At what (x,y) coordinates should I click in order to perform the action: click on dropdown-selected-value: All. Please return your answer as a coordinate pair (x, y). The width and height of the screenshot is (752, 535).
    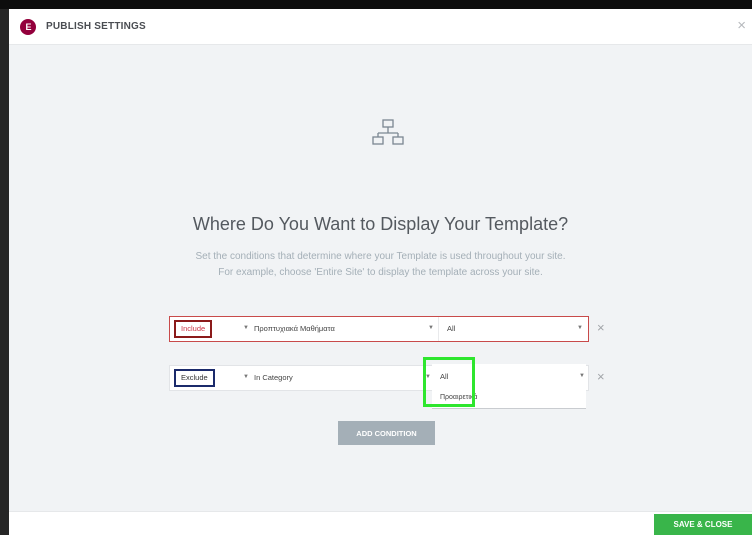
    Looking at the image, I should click on (444, 376).